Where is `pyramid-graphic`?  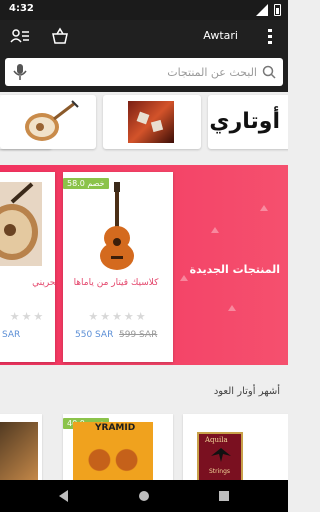 pyramid-graphic is located at coordinates (113, 460).